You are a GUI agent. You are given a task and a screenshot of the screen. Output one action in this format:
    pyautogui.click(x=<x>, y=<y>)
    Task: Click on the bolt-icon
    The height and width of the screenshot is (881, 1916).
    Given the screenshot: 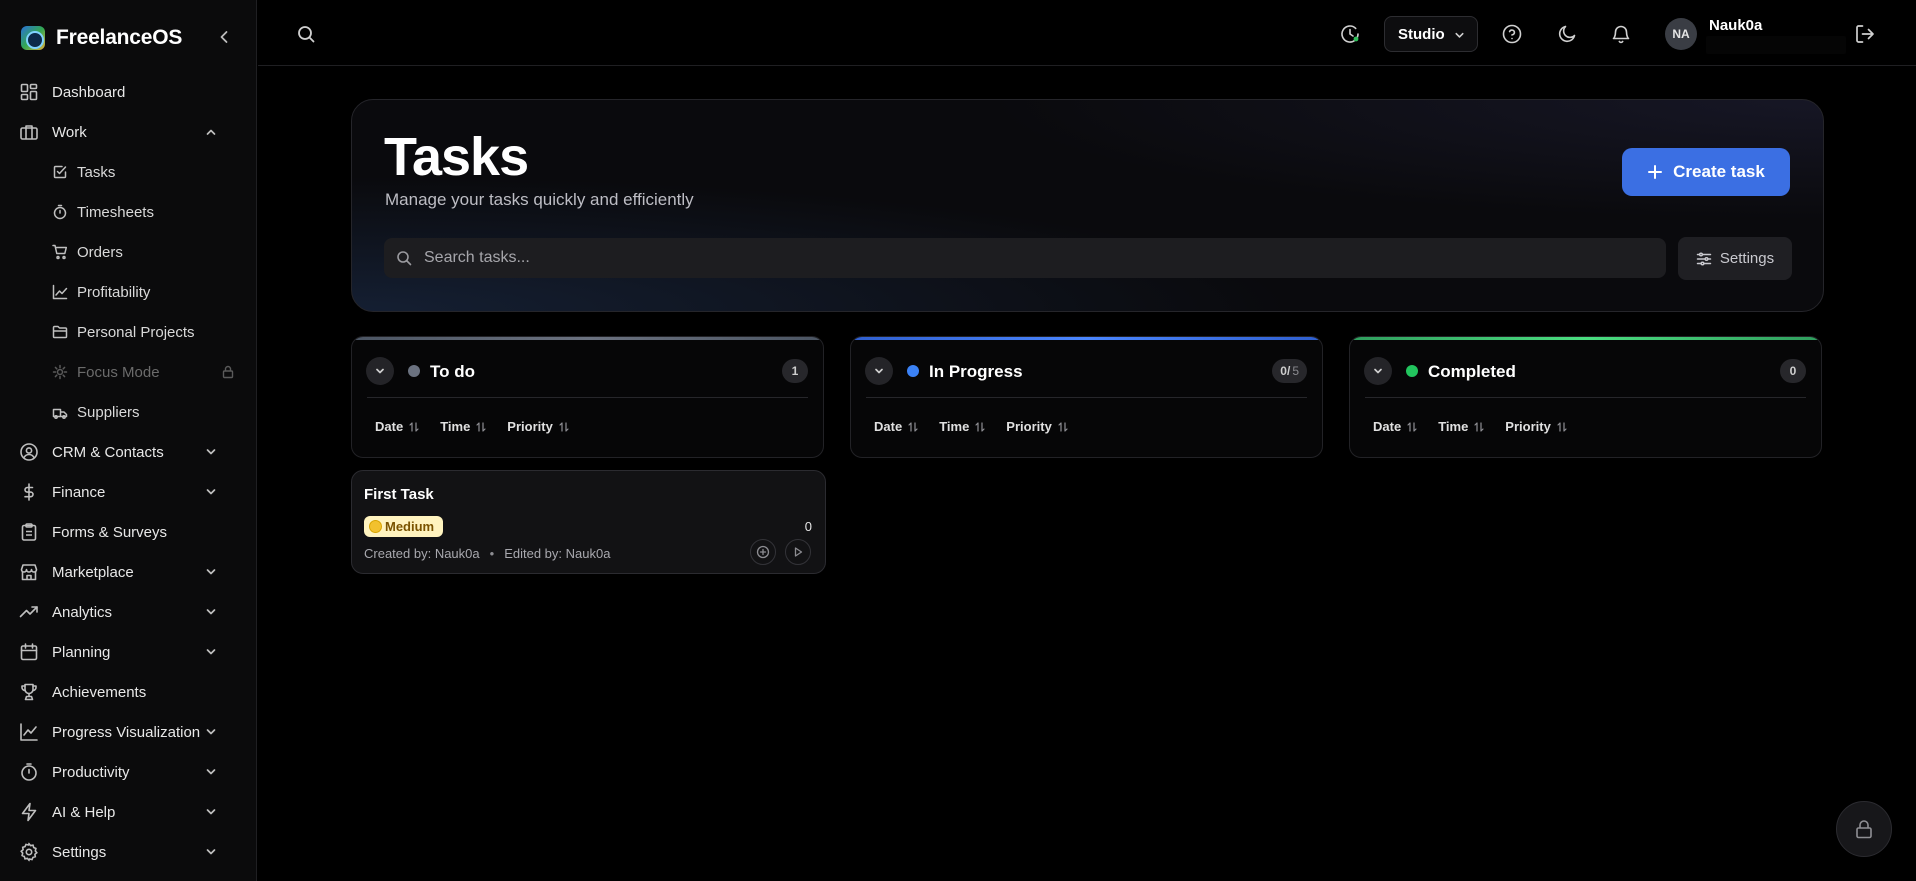 What is the action you would take?
    pyautogui.click(x=29, y=812)
    